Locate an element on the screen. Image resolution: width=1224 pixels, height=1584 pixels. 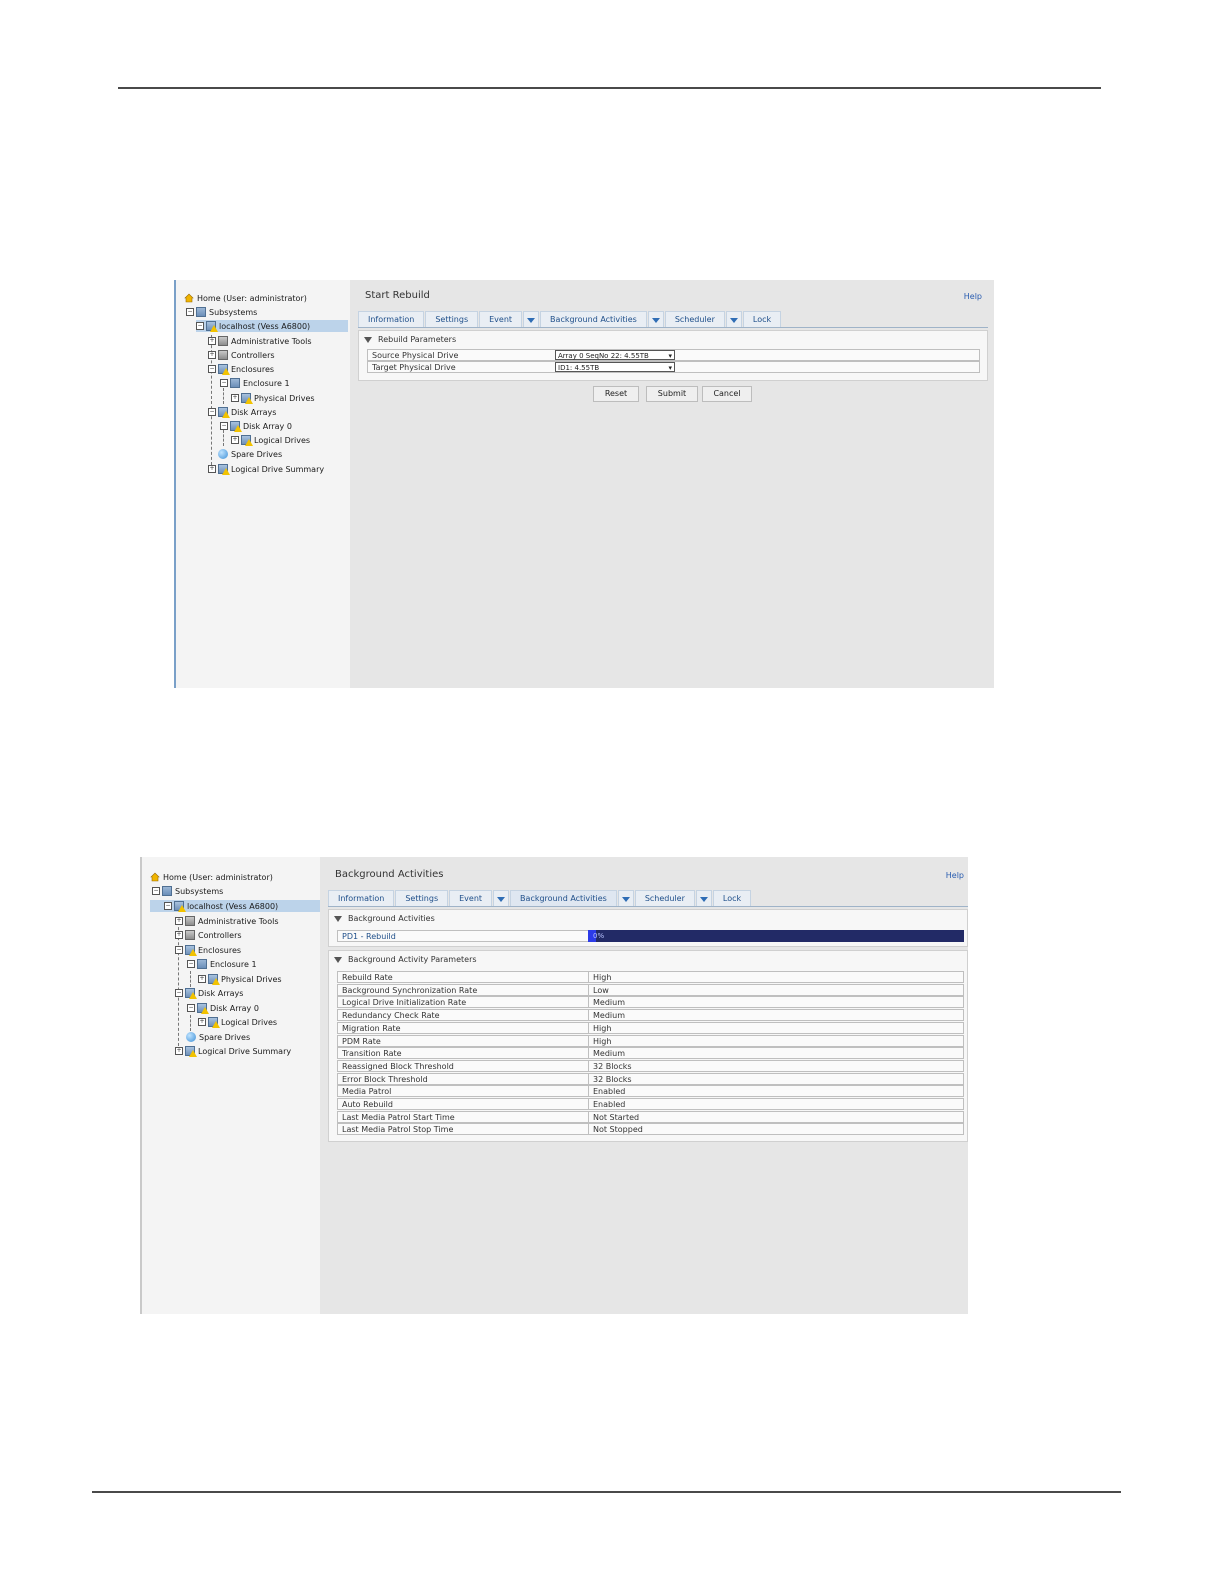
param-row: Redundancy Check Rate Medium is located at coordinates (650, 1015).